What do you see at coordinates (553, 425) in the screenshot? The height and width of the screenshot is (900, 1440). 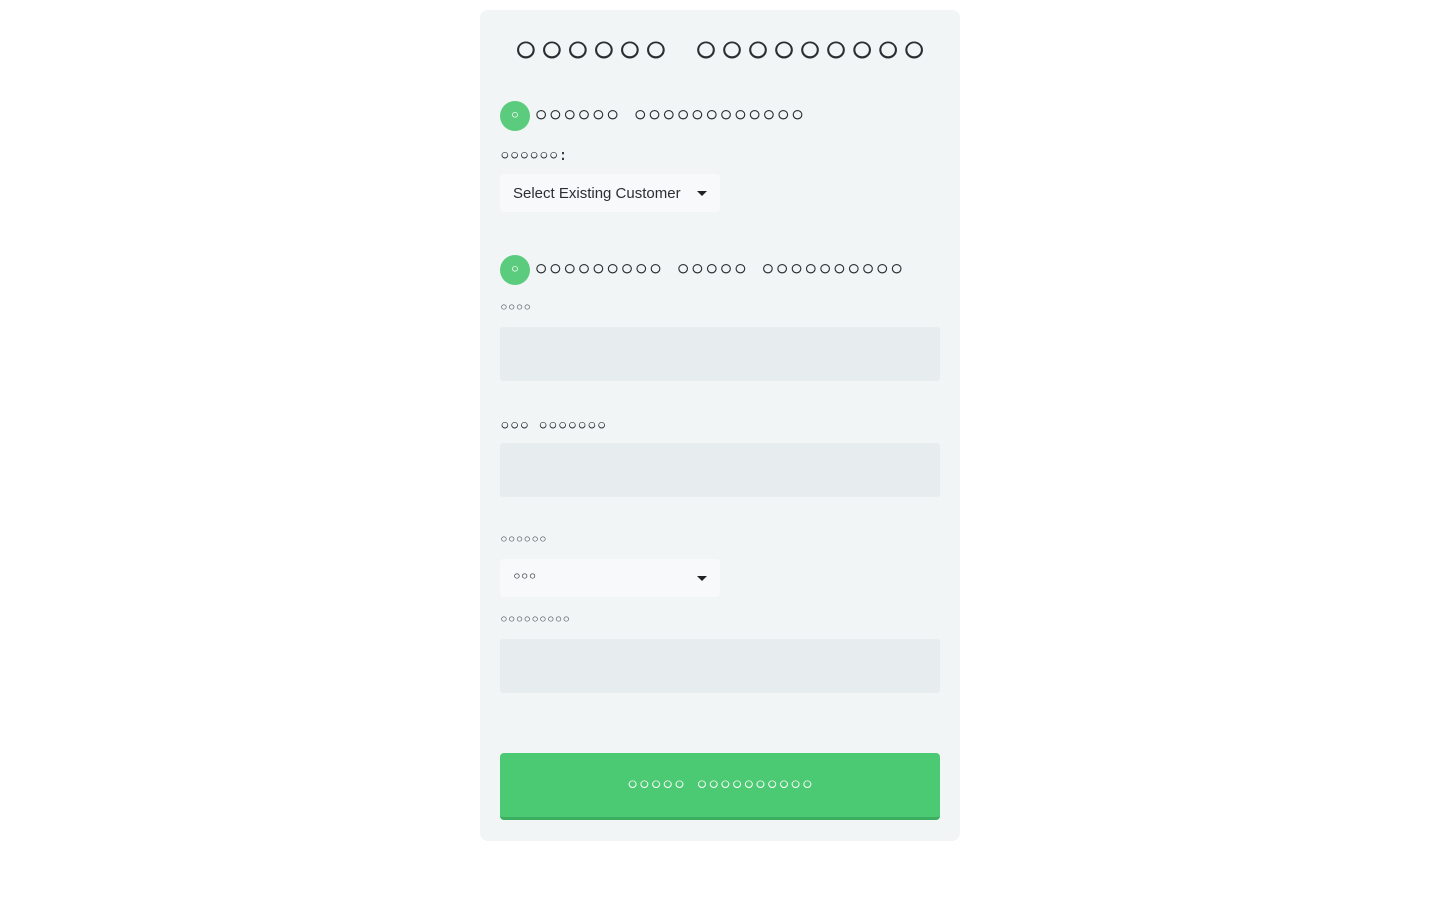 I see `phone-label: ০০০ ০০০০০০০` at bounding box center [553, 425].